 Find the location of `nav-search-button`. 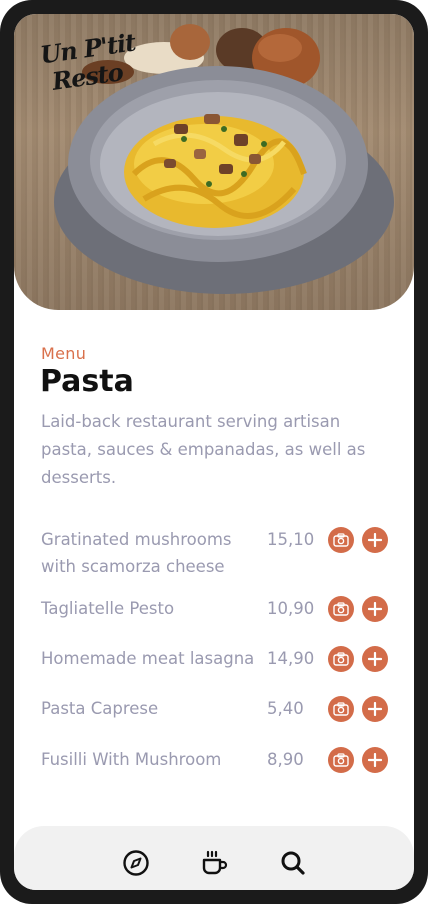

nav-search-button is located at coordinates (293, 863).